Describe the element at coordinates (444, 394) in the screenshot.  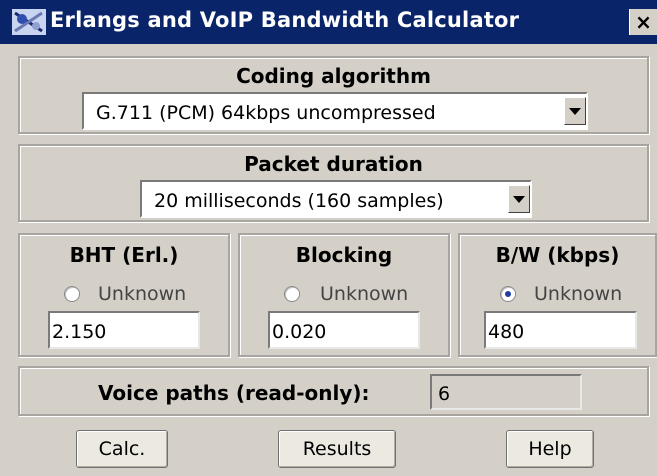
I see `voice-paths-value: 6` at that location.